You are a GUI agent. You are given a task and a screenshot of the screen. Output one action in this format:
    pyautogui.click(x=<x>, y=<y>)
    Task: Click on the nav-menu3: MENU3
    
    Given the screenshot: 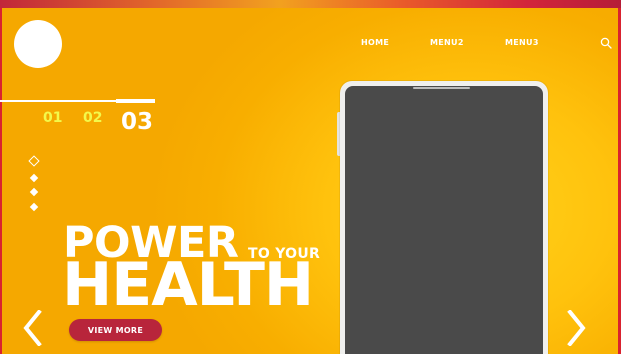 What is the action you would take?
    pyautogui.click(x=522, y=42)
    